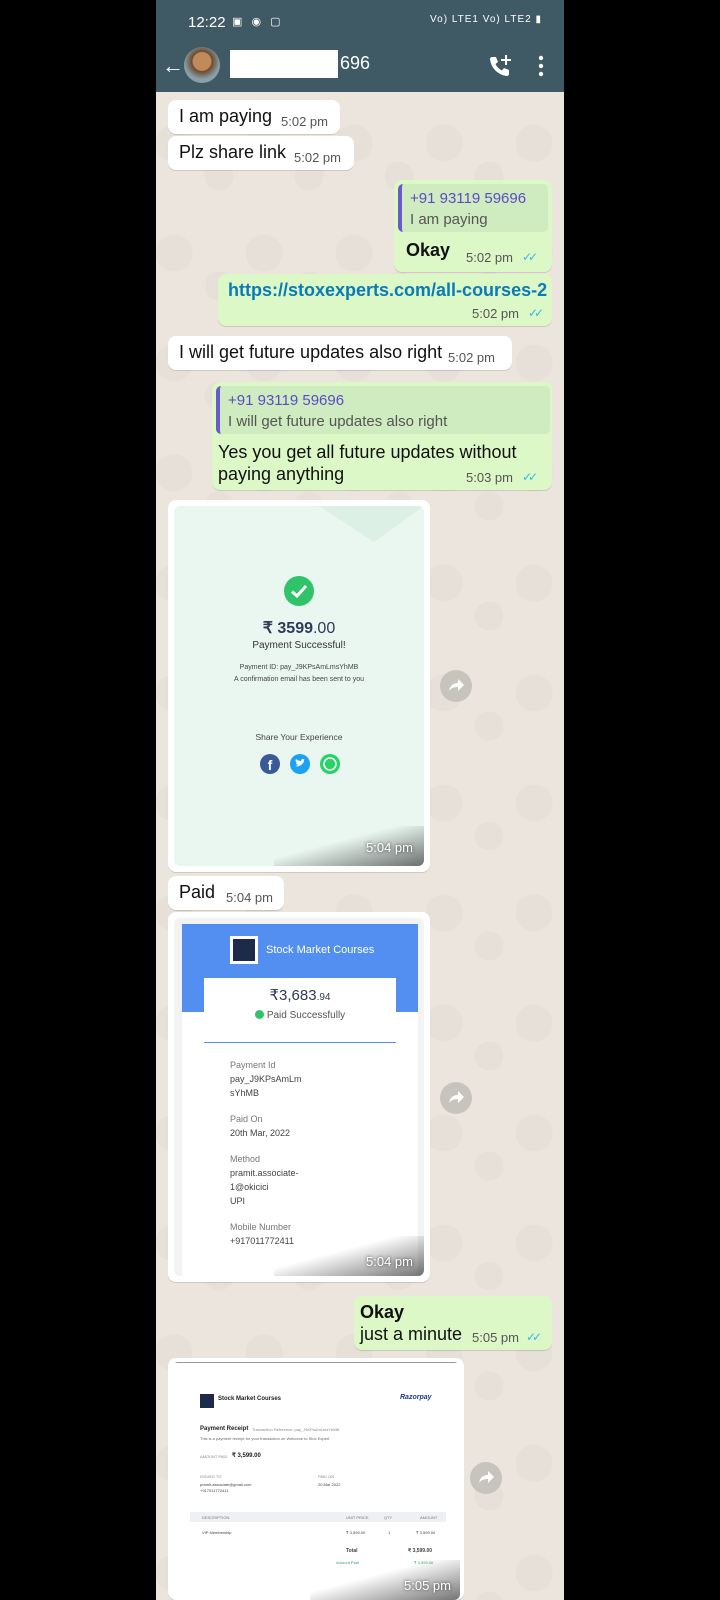 This screenshot has width=720, height=1600. What do you see at coordinates (284, 64) in the screenshot?
I see `redacted-name-box` at bounding box center [284, 64].